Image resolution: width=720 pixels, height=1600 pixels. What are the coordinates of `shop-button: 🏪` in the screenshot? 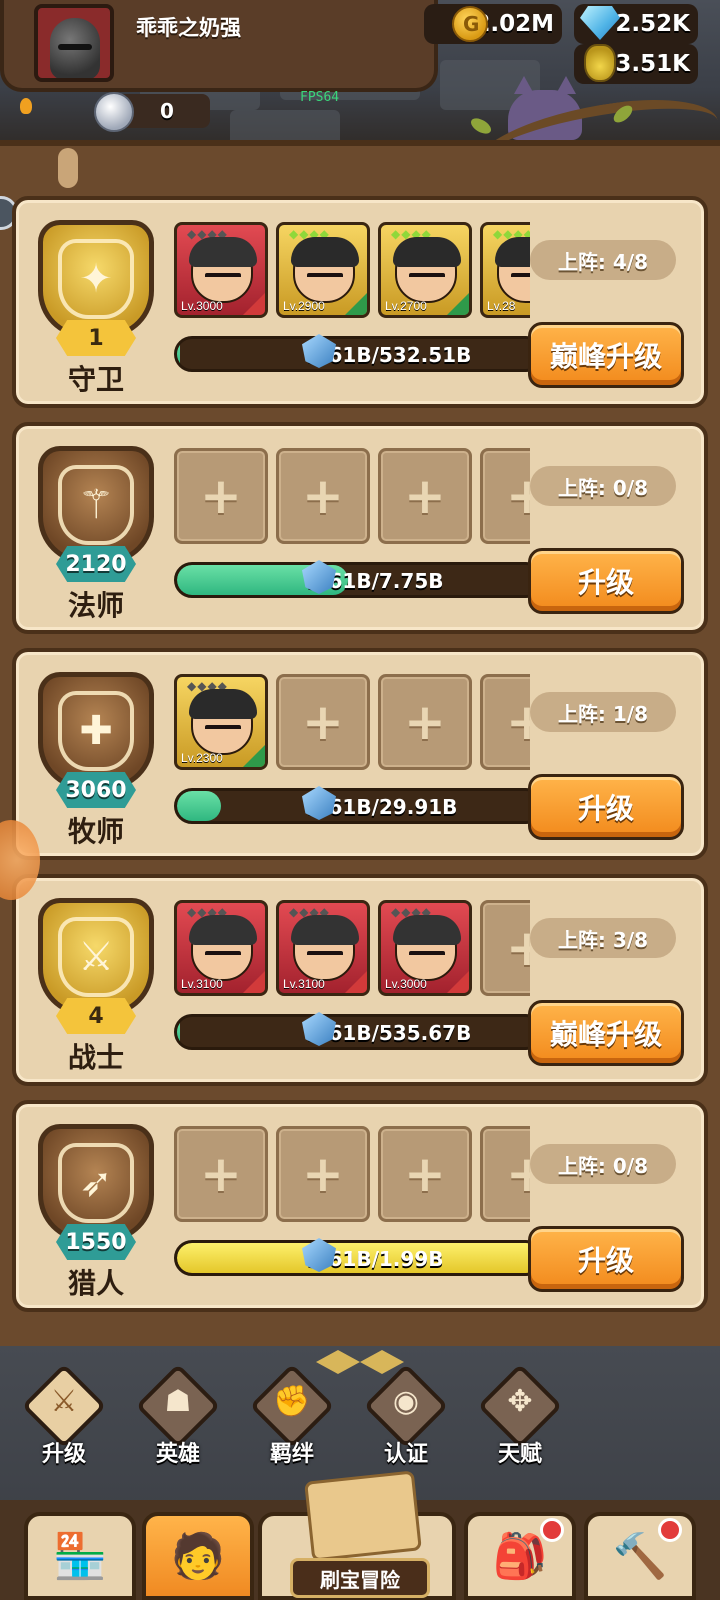 It's located at (80, 1556).